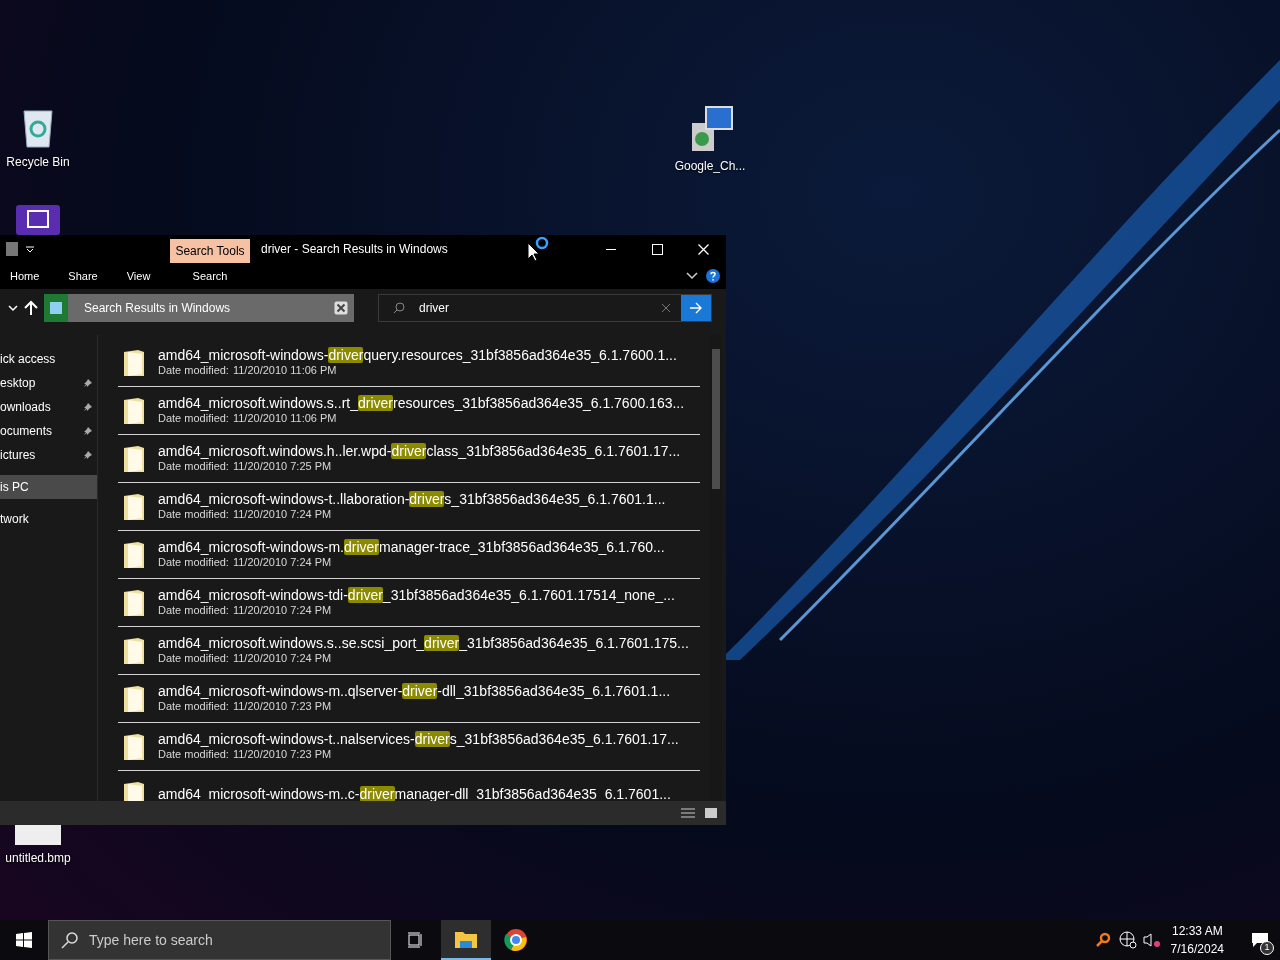 Image resolution: width=1280 pixels, height=960 pixels. What do you see at coordinates (83, 276) in the screenshot?
I see `ribbon-tab: Share` at bounding box center [83, 276].